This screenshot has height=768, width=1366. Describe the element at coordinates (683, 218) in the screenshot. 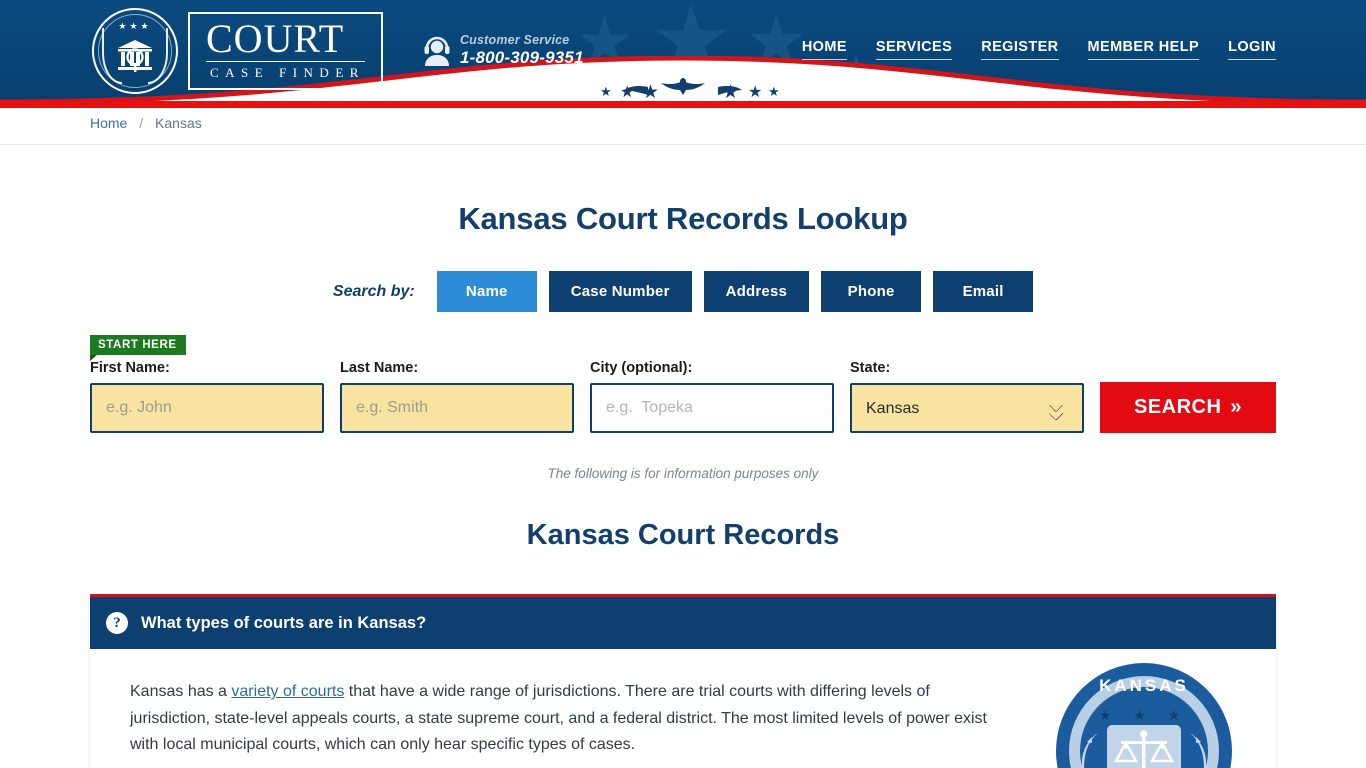

I see `page-title: Kansas Court Records Lookup` at that location.